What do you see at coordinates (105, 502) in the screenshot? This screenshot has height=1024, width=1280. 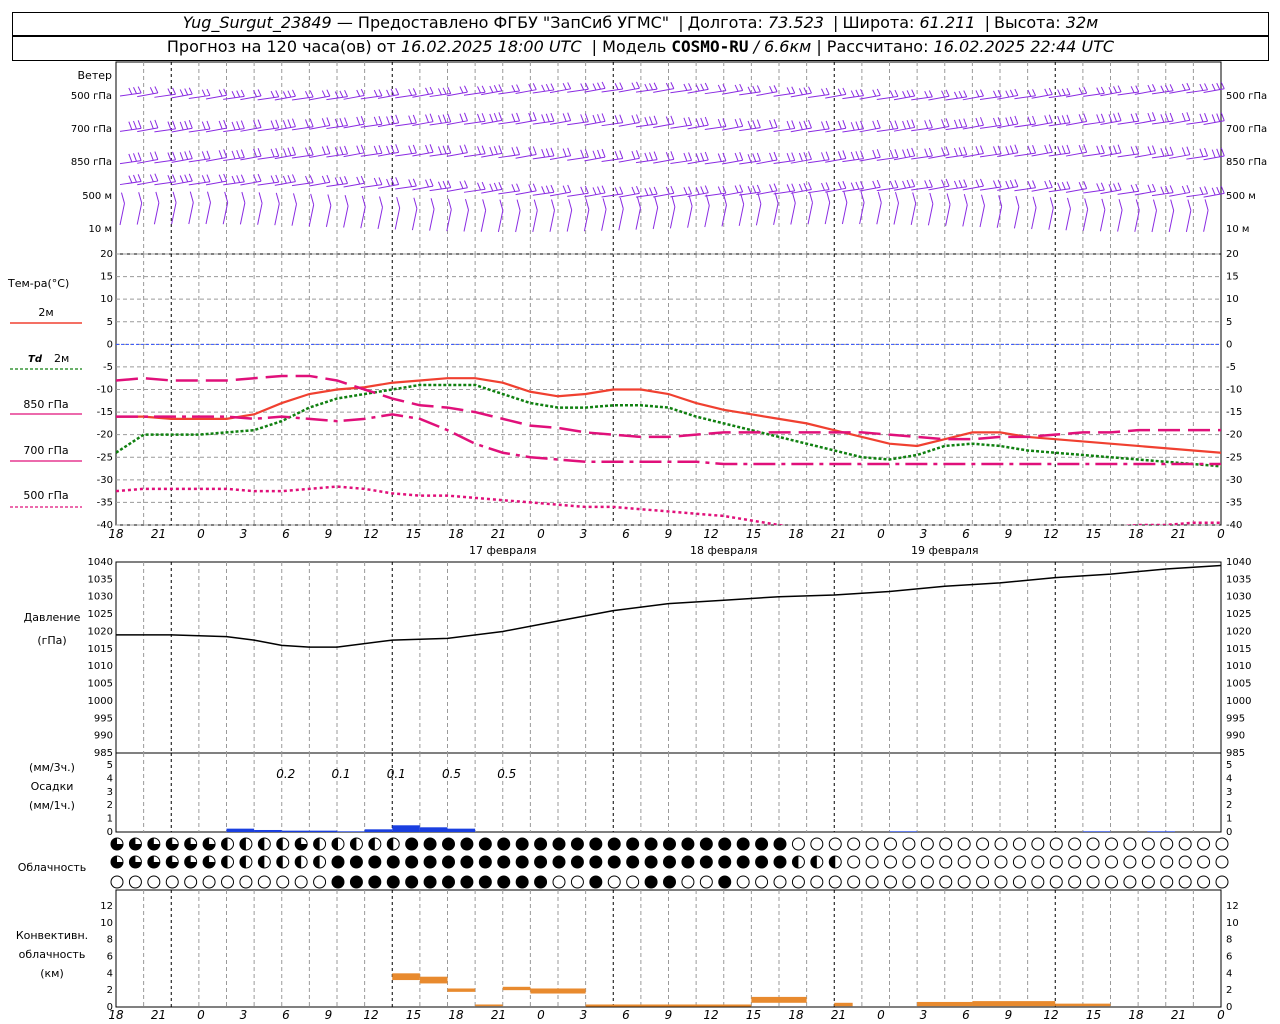 I see `temp-tick-left: -35` at bounding box center [105, 502].